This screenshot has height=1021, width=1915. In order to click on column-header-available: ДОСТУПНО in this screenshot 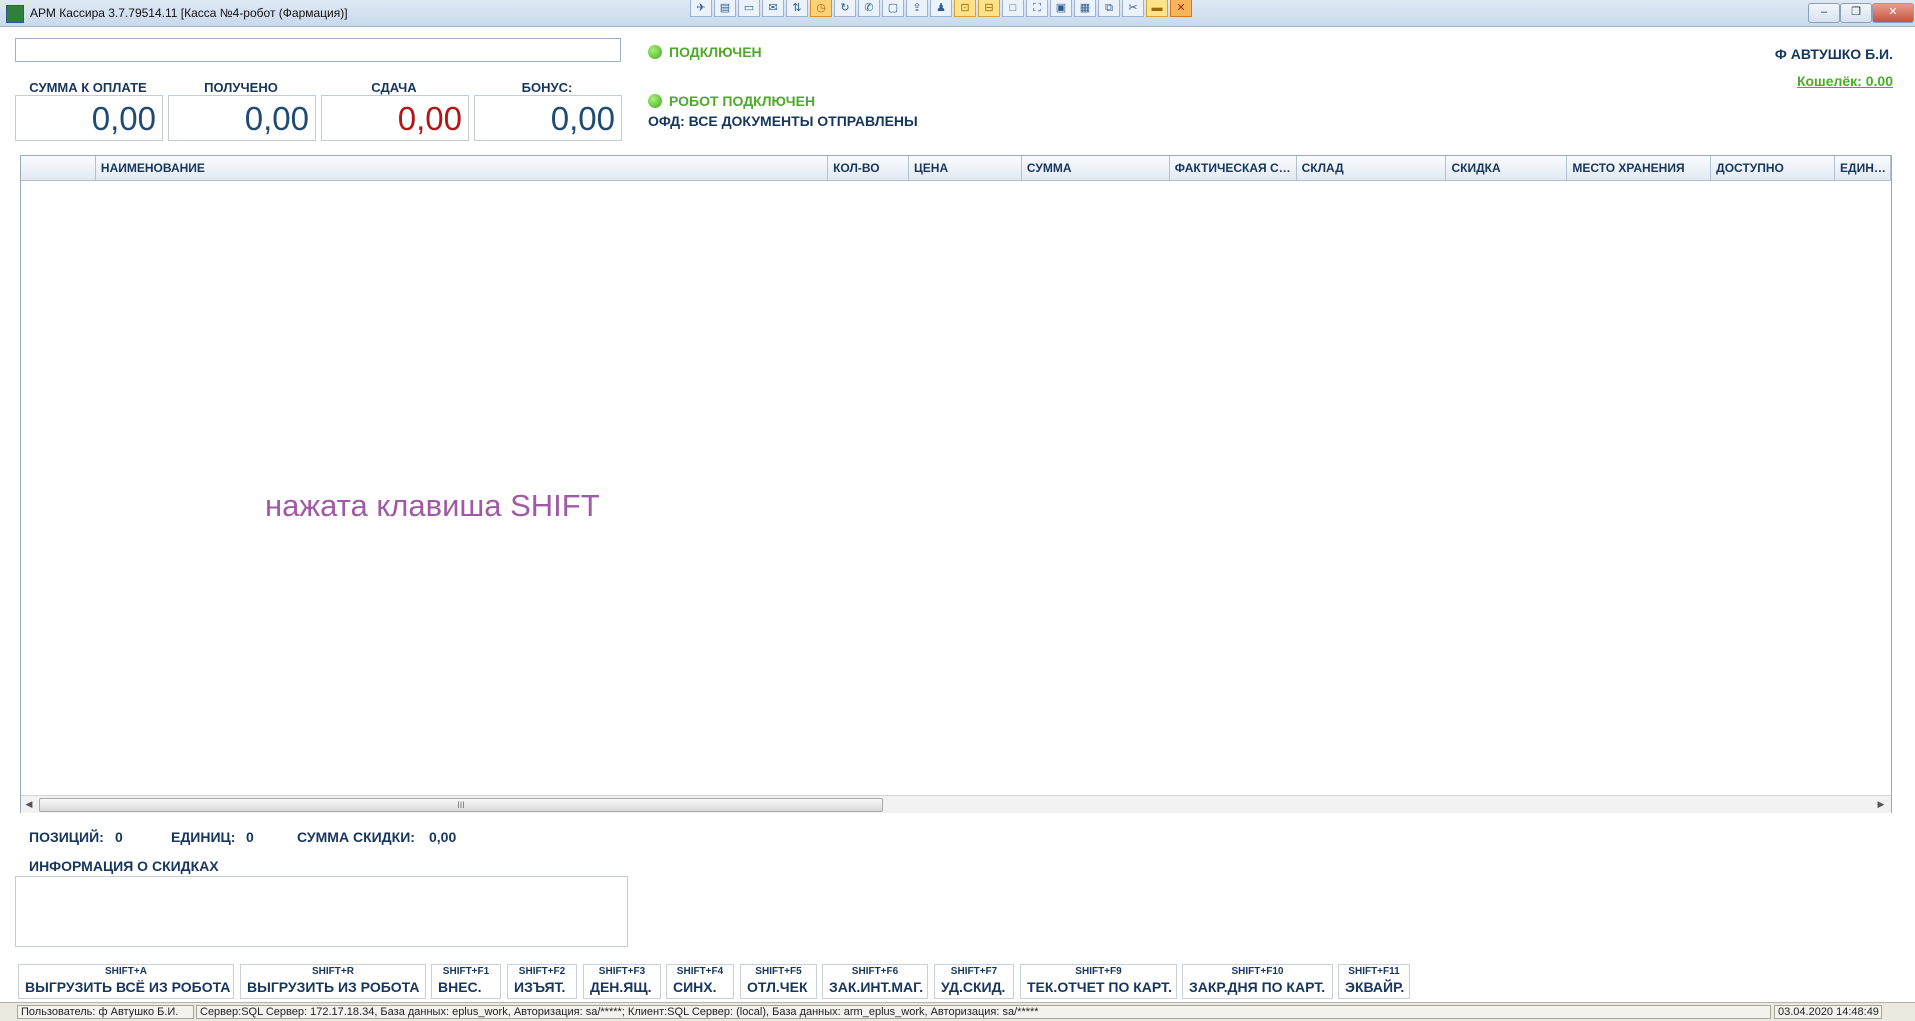, I will do `click(1773, 168)`.